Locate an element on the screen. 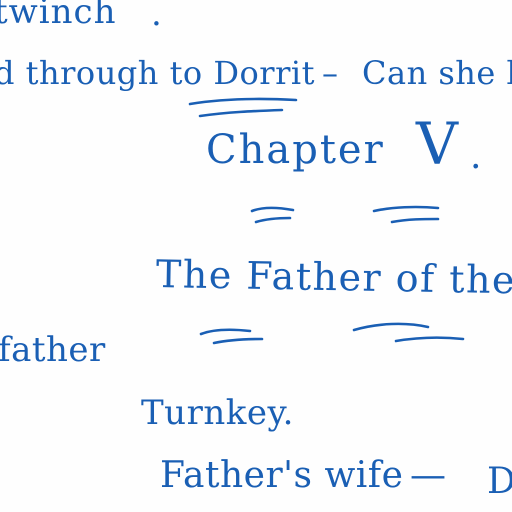 The image size is (512, 512). heading-flourish-left-top is located at coordinates (272, 209).